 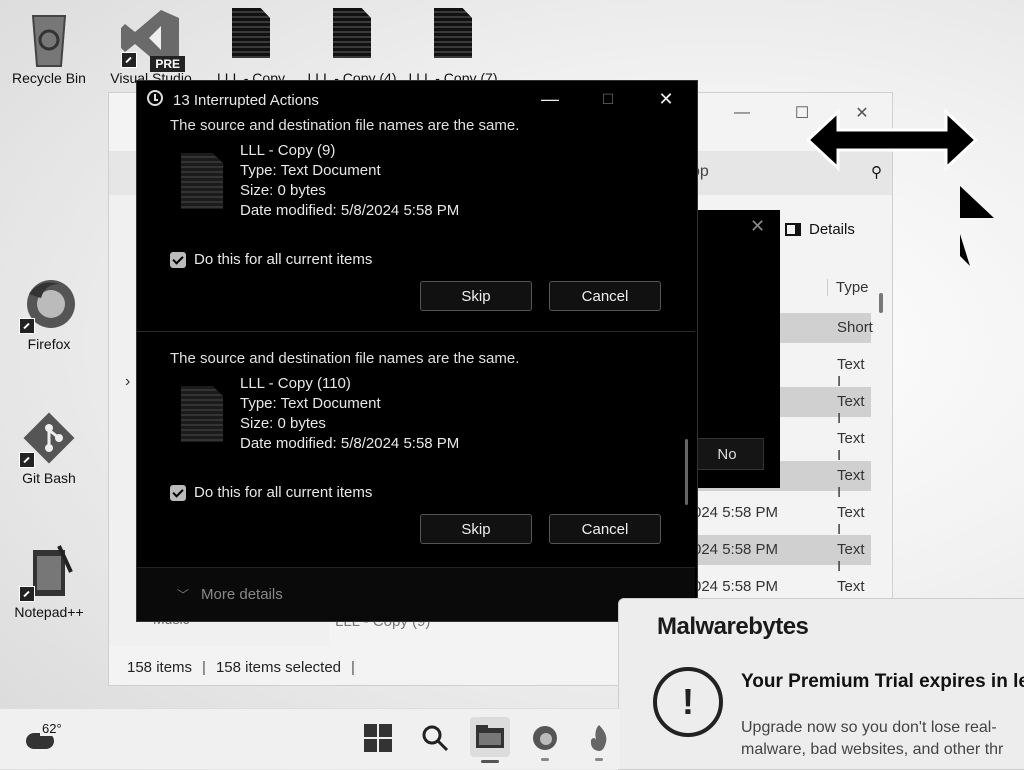 What do you see at coordinates (666, 99) in the screenshot?
I see `dialog-close-button: ✕` at bounding box center [666, 99].